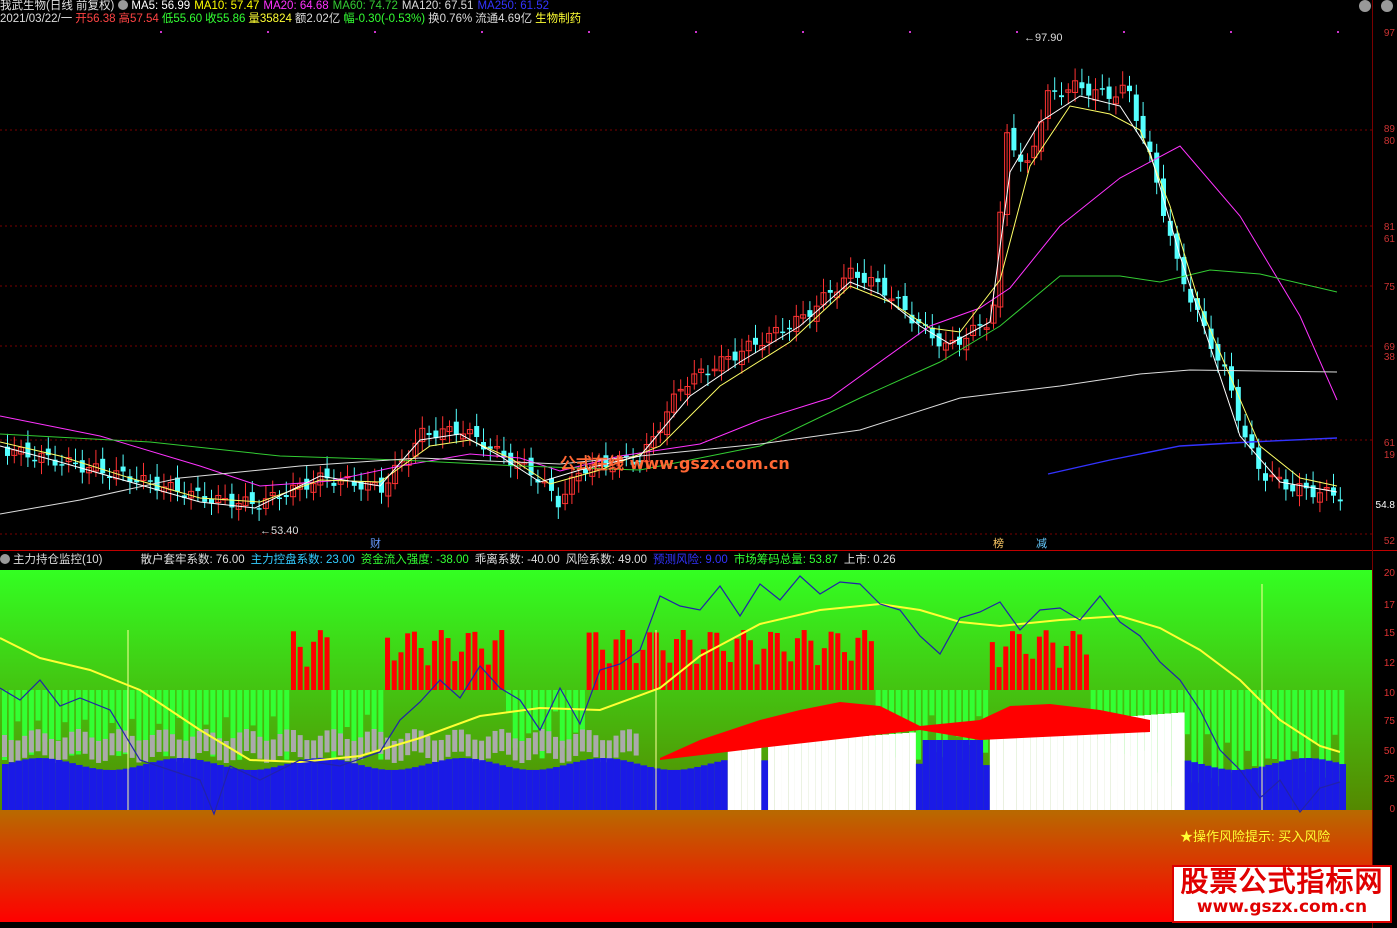  What do you see at coordinates (1389, 541) in the screenshot?
I see `price-axis-label: 52` at bounding box center [1389, 541].